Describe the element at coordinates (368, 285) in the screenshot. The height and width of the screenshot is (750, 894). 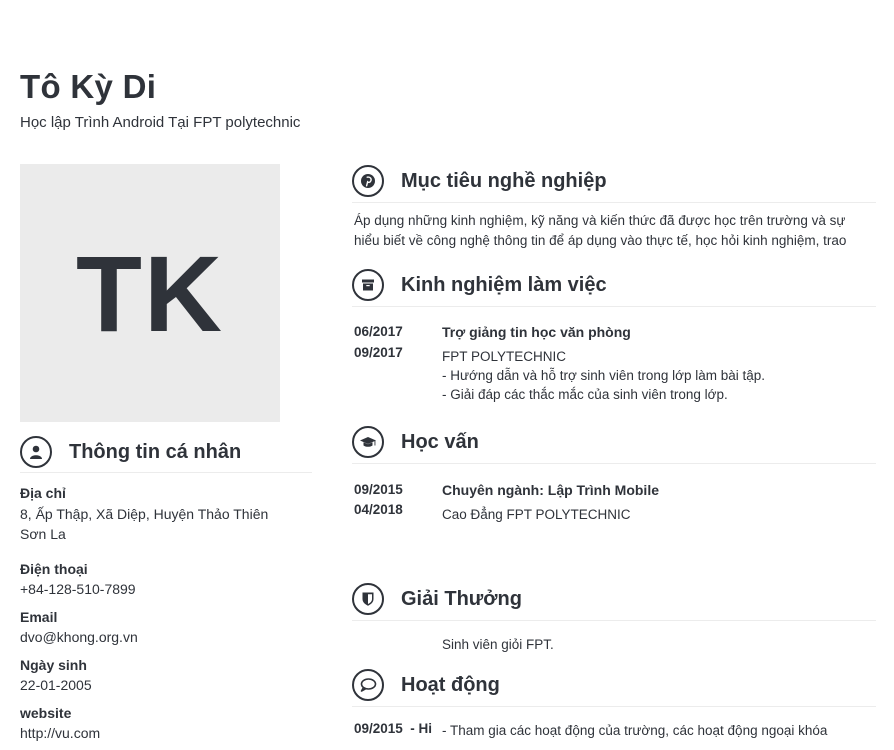
I see `archive-icon` at that location.